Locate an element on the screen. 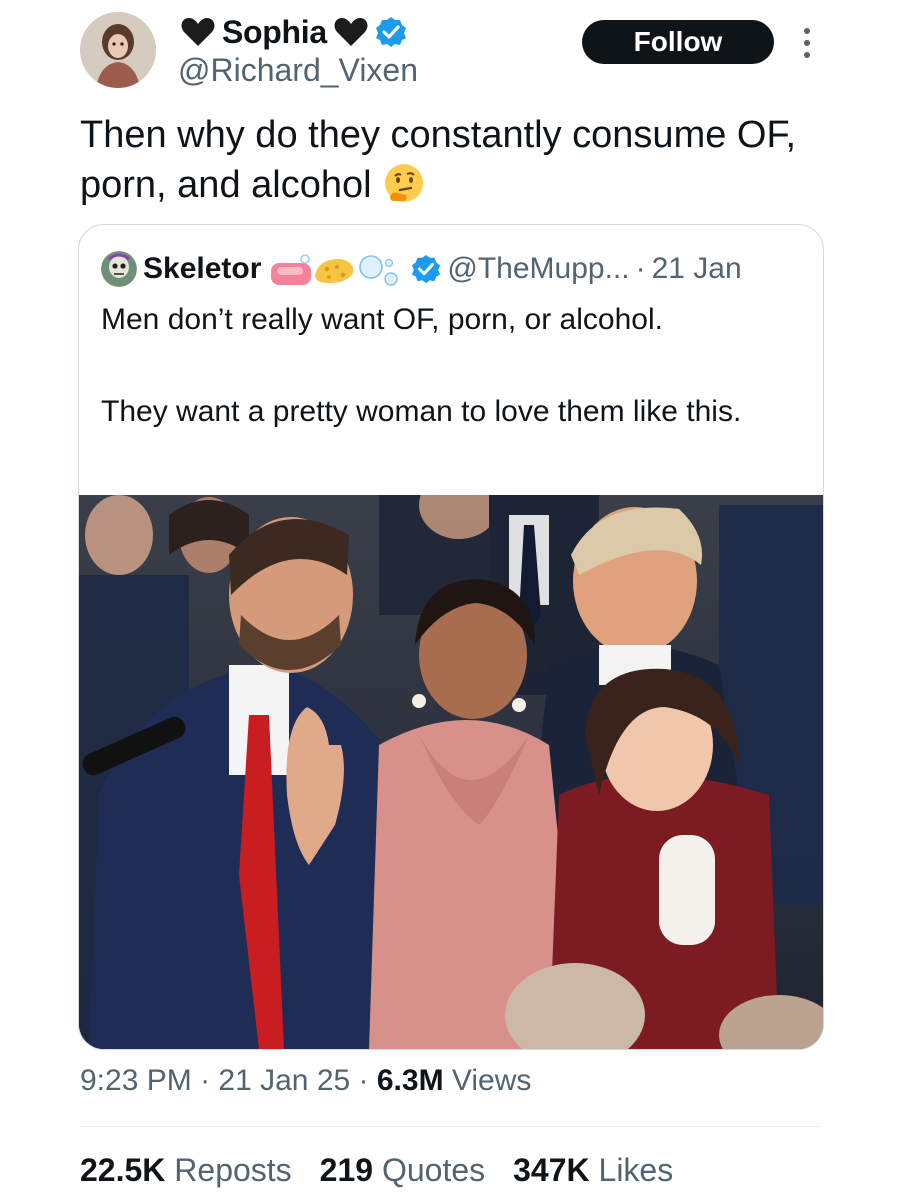  likes-stat: 347K Likes is located at coordinates (593, 1170).